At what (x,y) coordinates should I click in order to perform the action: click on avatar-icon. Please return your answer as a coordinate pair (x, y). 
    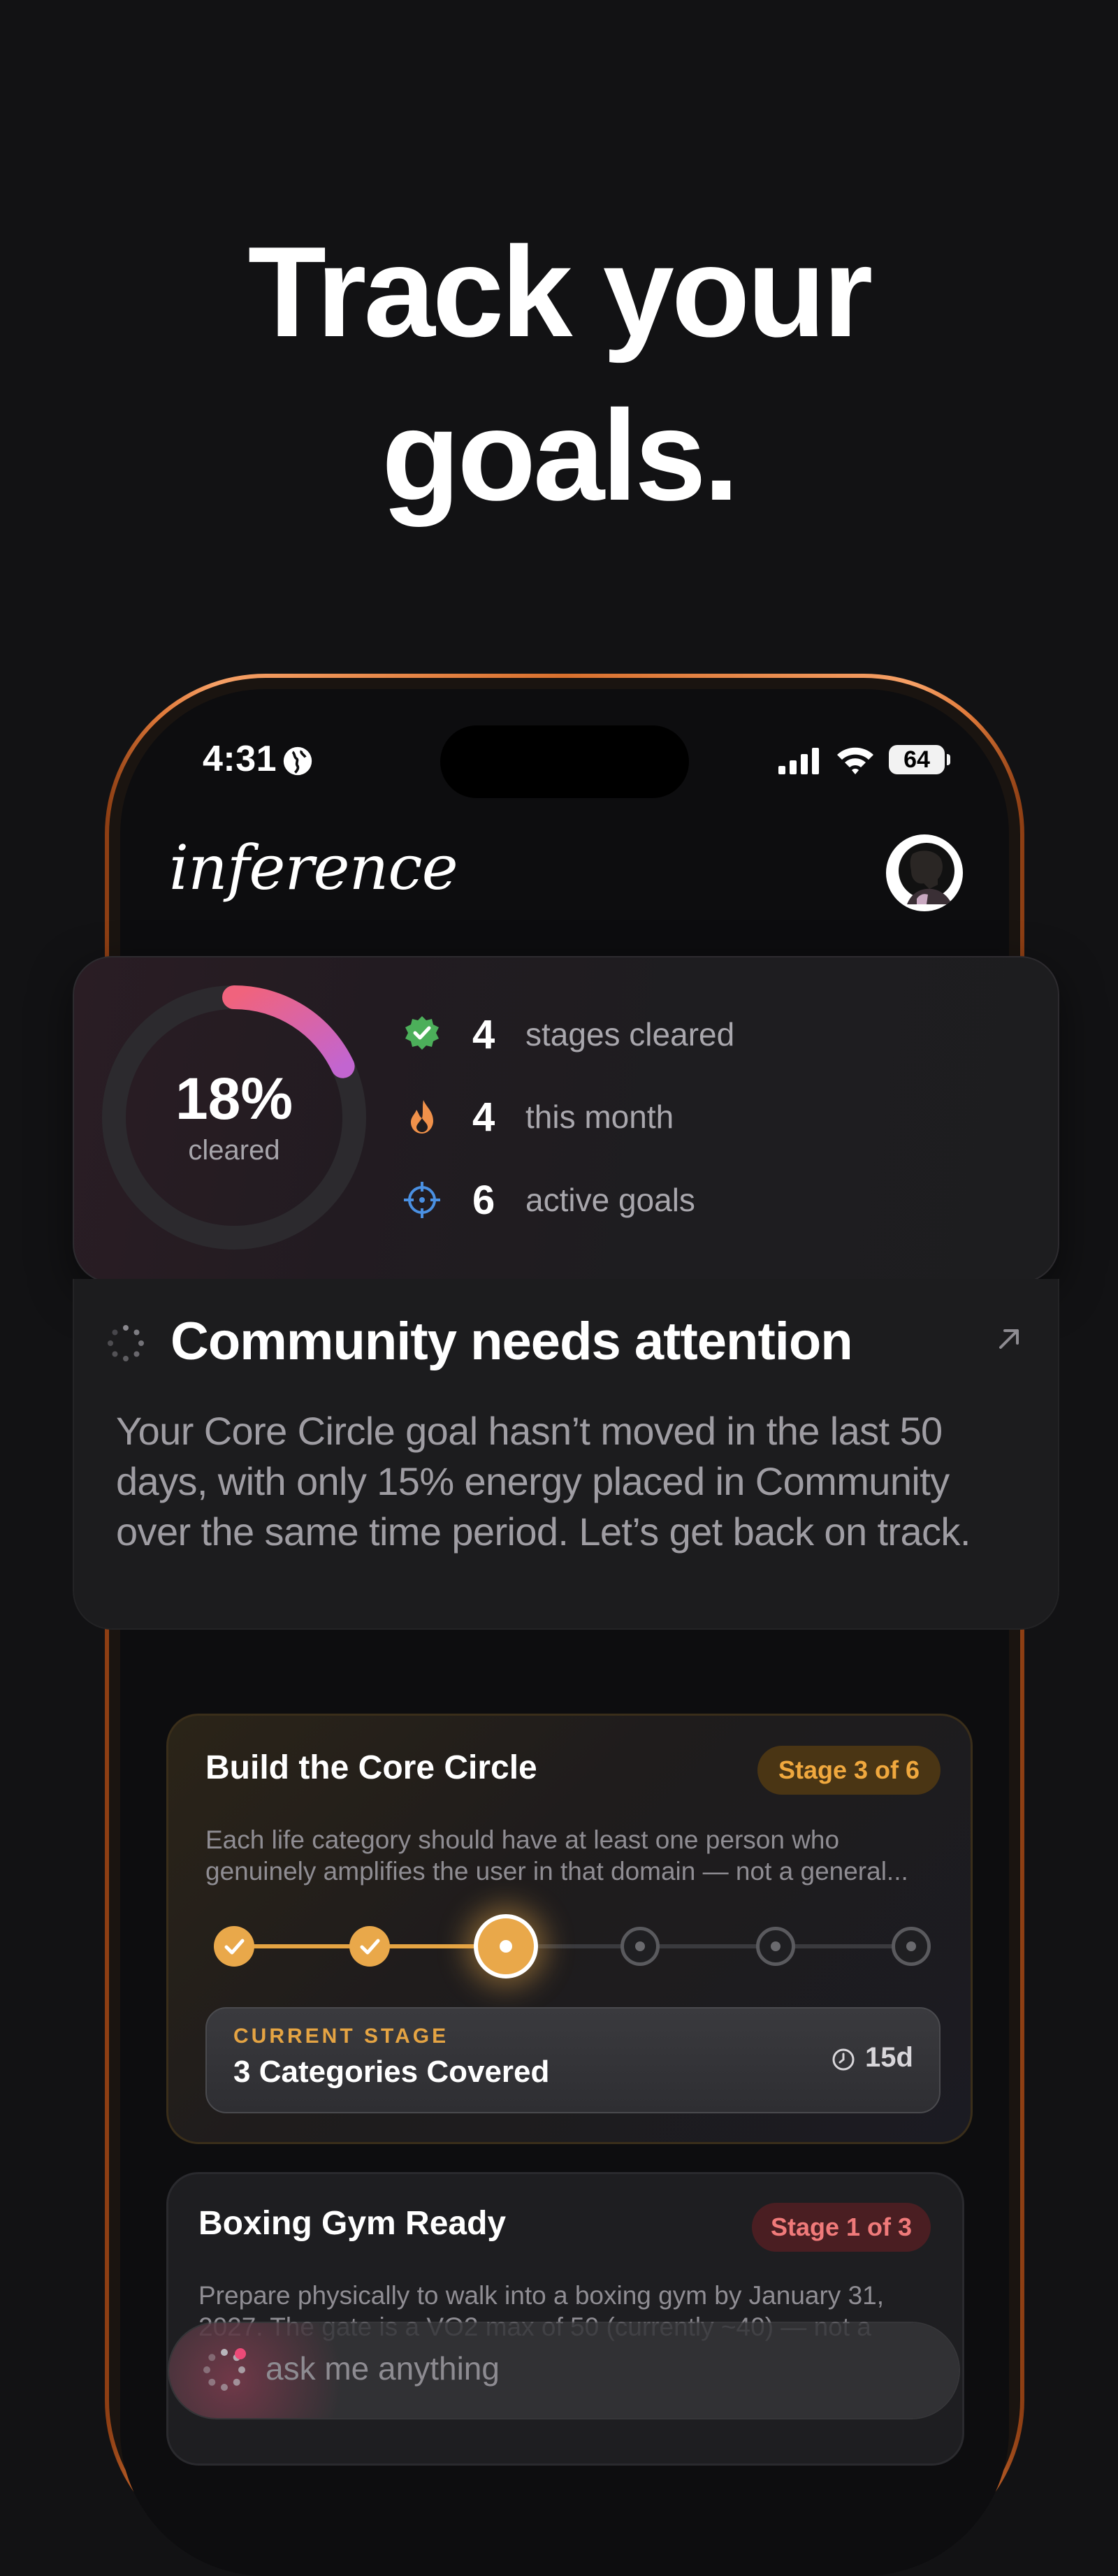
    Looking at the image, I should click on (924, 873).